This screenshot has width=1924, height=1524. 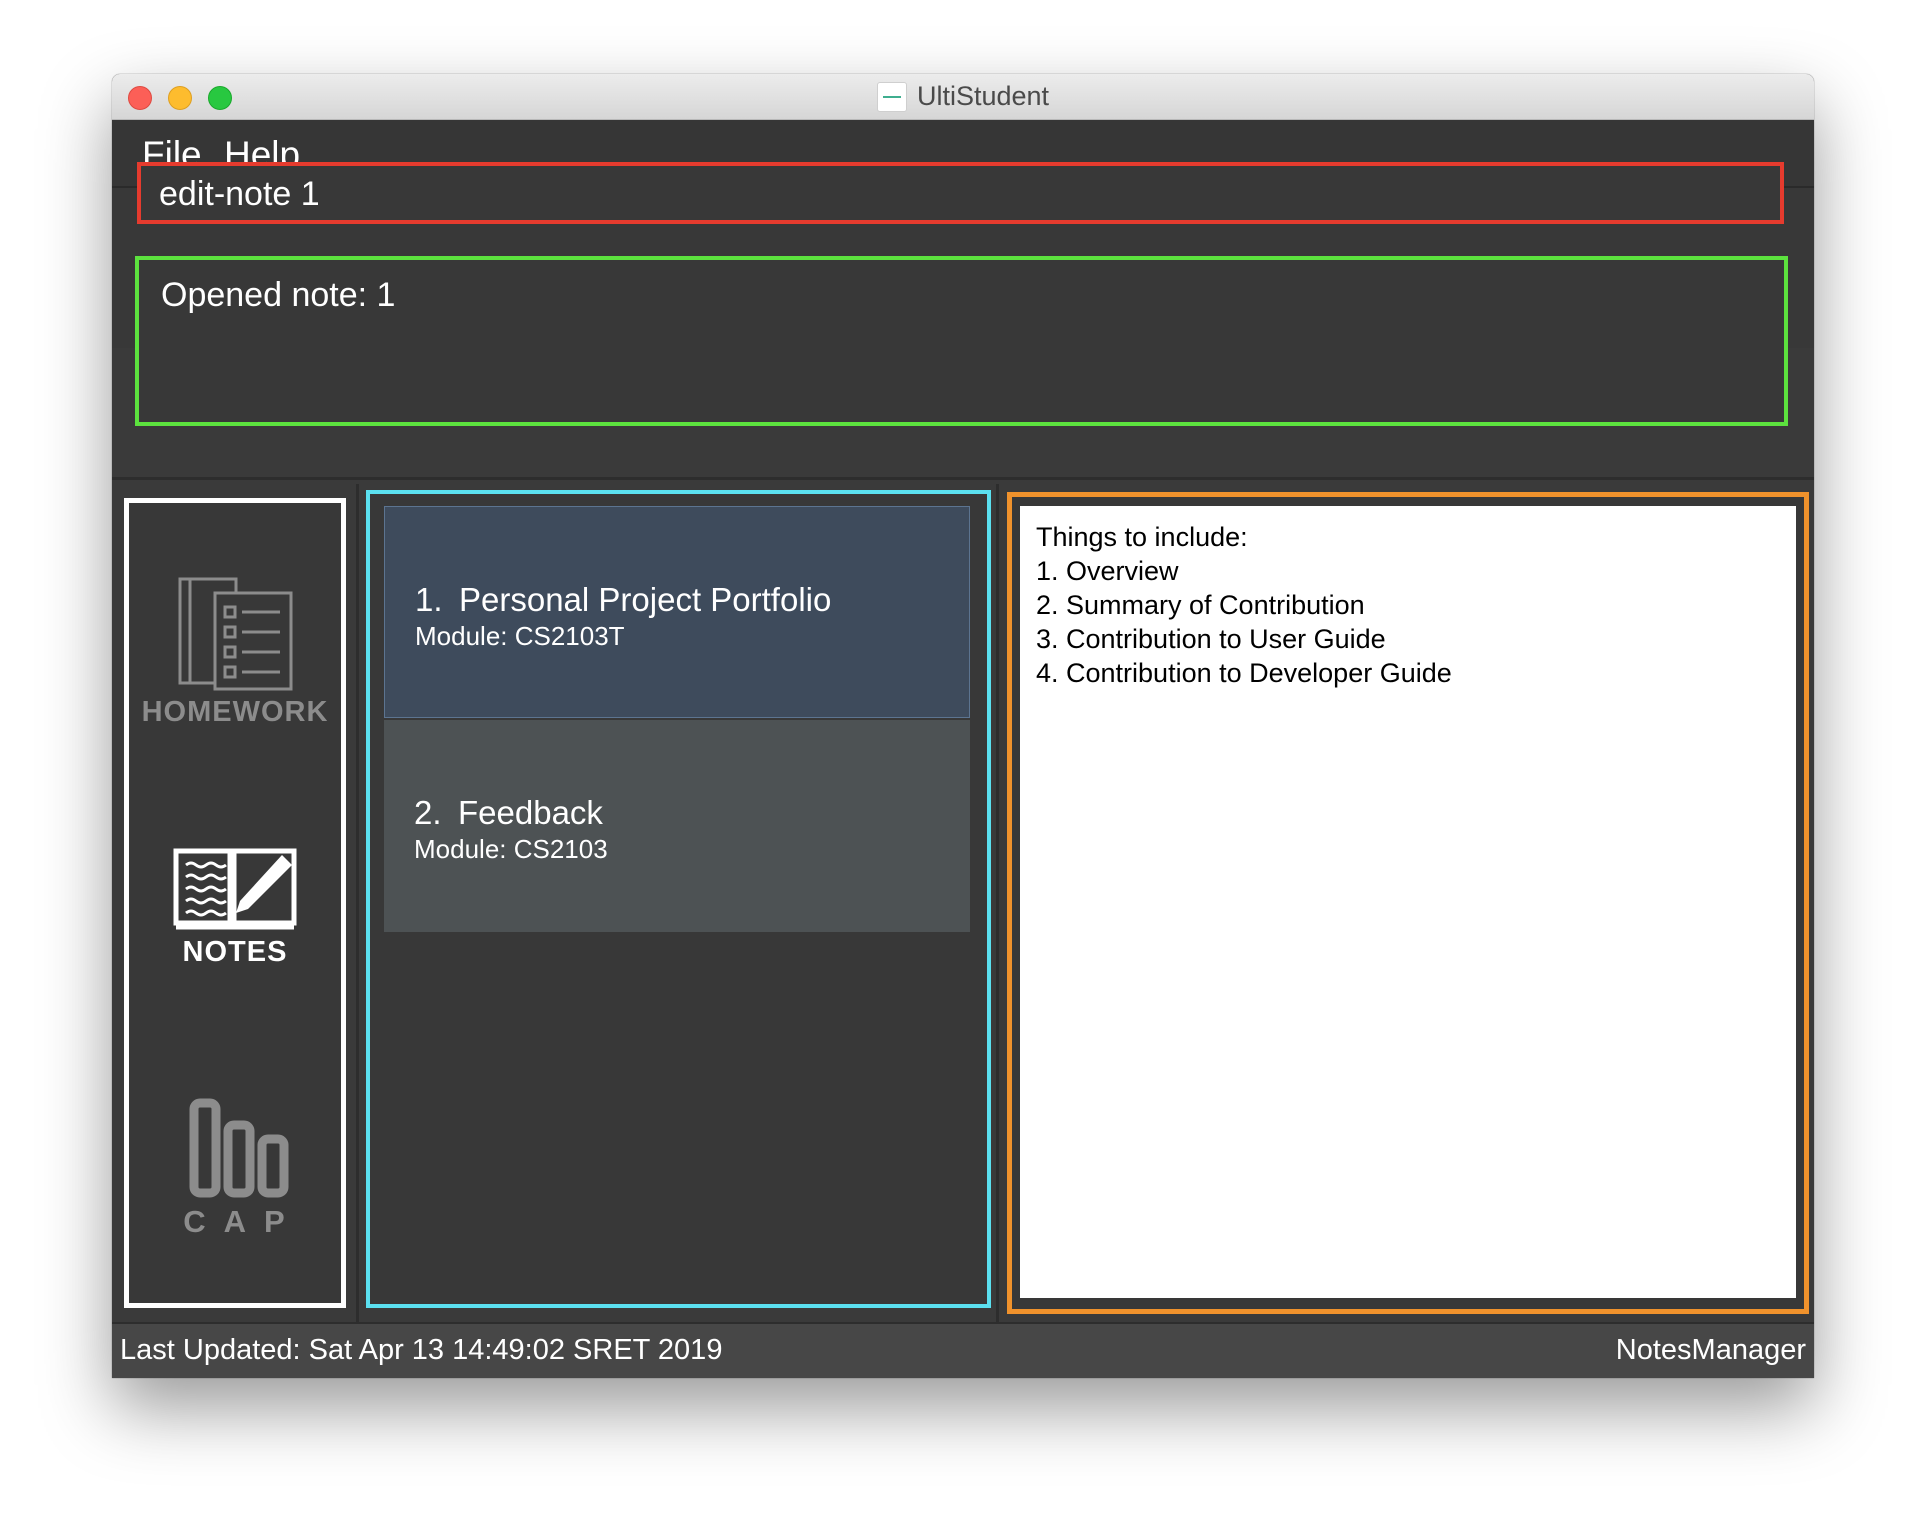 I want to click on command-input: edit-note 1, so click(x=960, y=193).